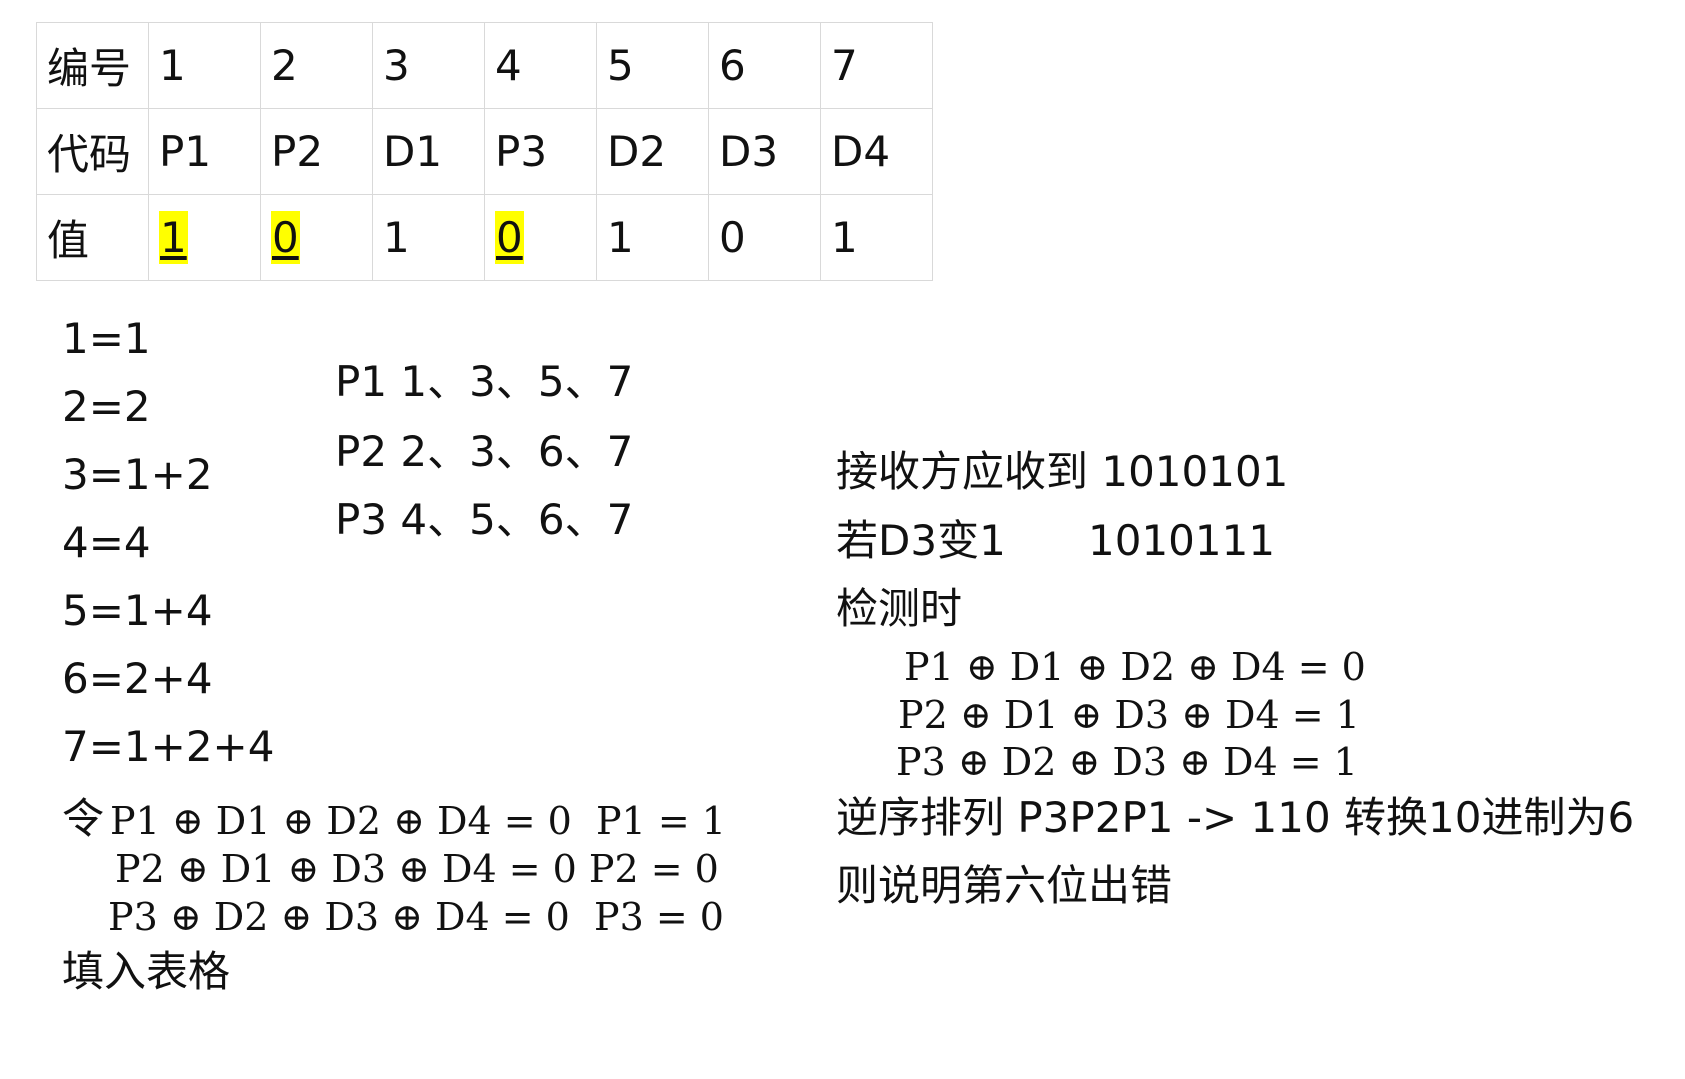  What do you see at coordinates (921, 540) in the screenshot?
I see `error-label: 若D3变1` at bounding box center [921, 540].